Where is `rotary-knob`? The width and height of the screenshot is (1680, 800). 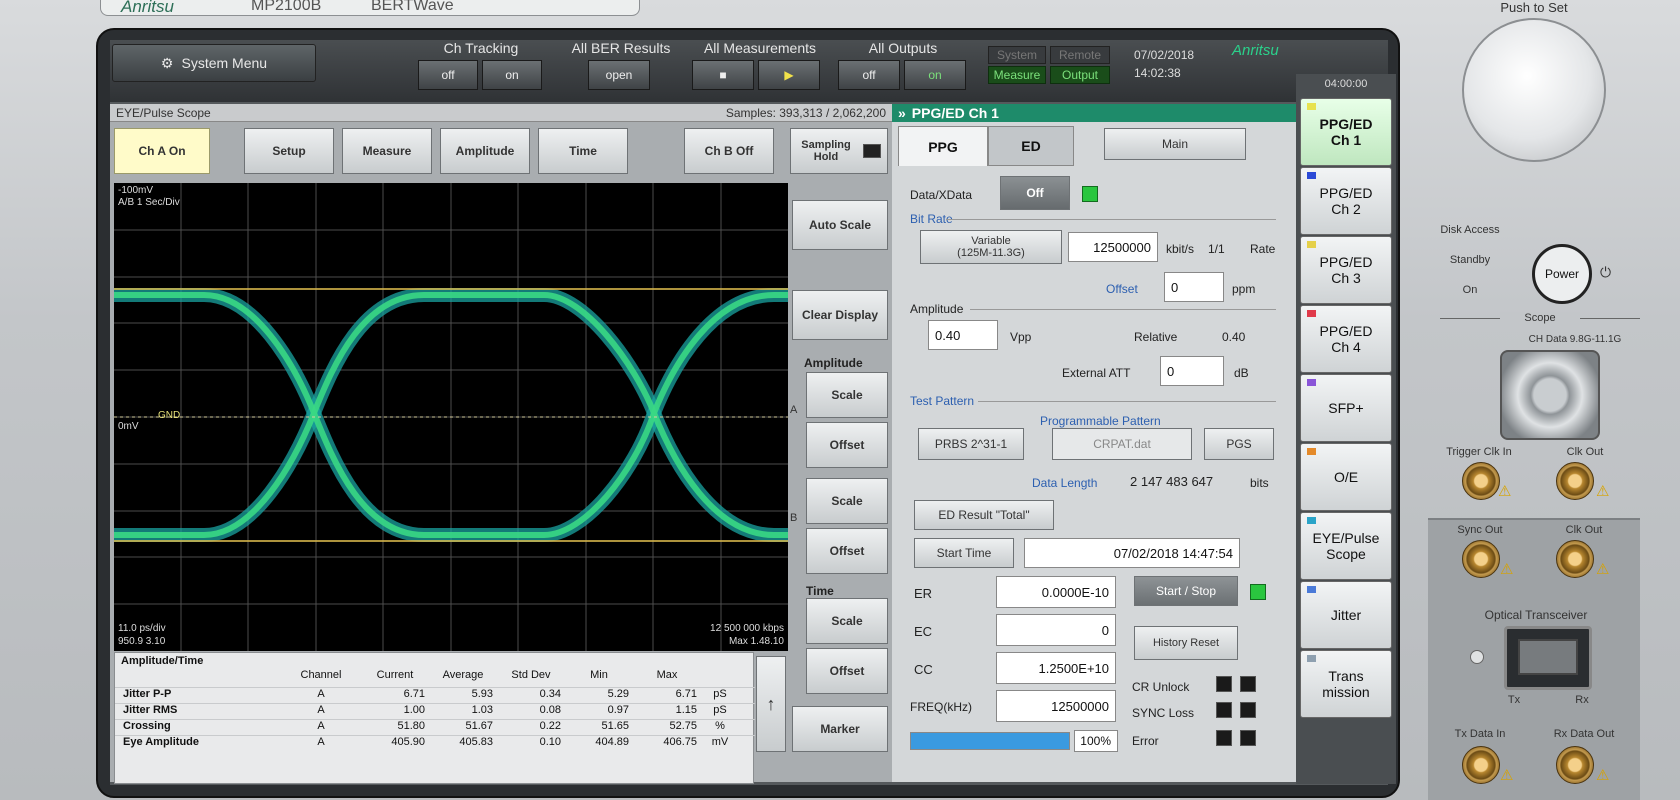 rotary-knob is located at coordinates (1534, 90).